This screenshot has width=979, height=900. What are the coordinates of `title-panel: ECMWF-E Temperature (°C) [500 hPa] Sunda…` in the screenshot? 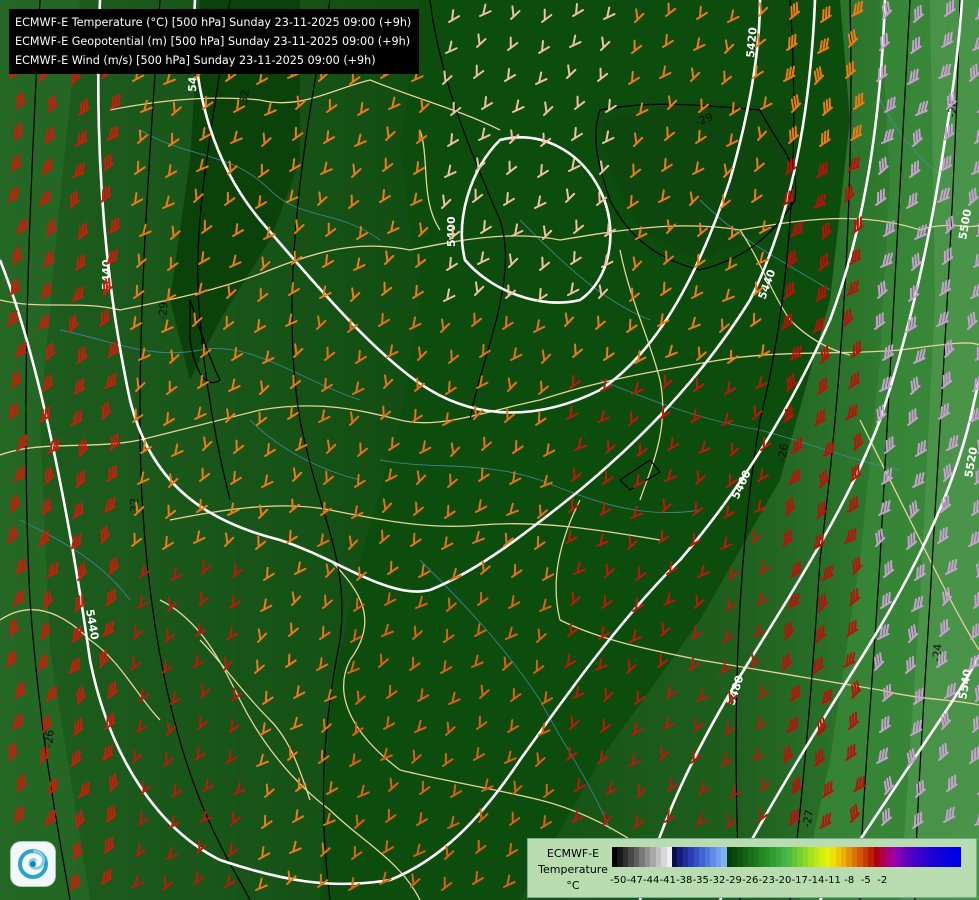 It's located at (214, 41).